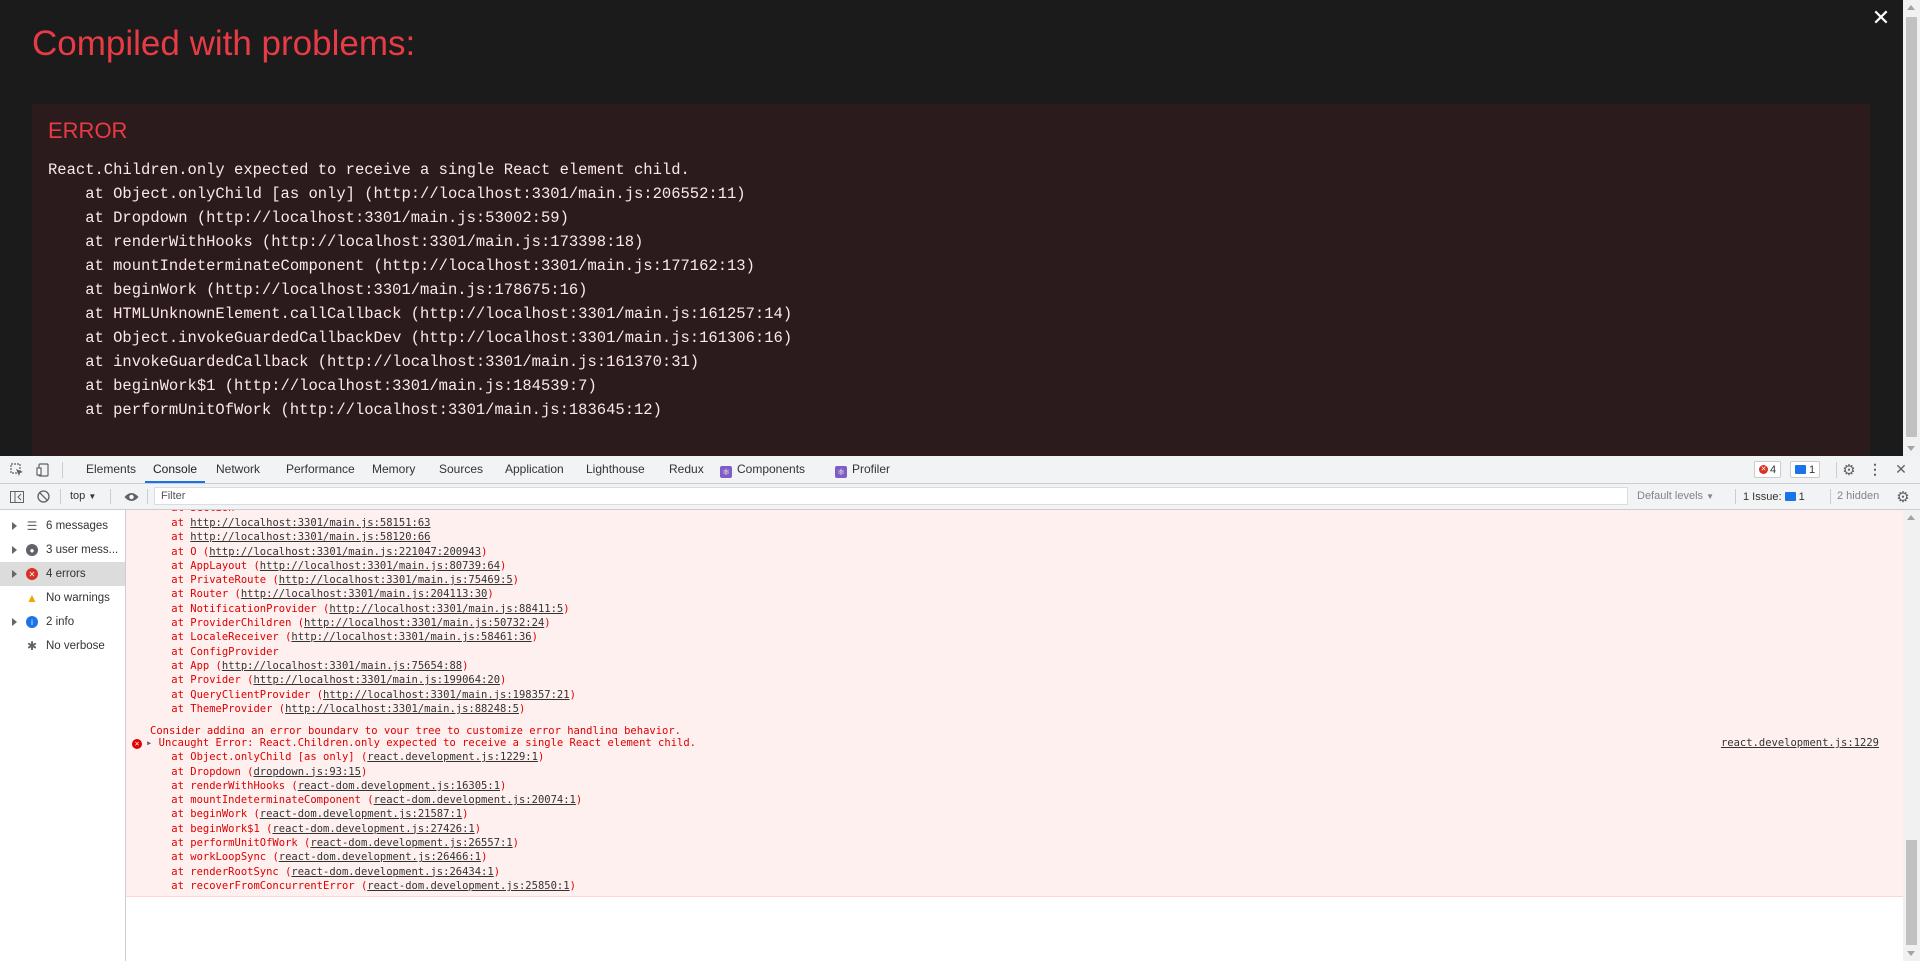 The width and height of the screenshot is (1920, 961). I want to click on react-icon: ⚛, so click(841, 472).